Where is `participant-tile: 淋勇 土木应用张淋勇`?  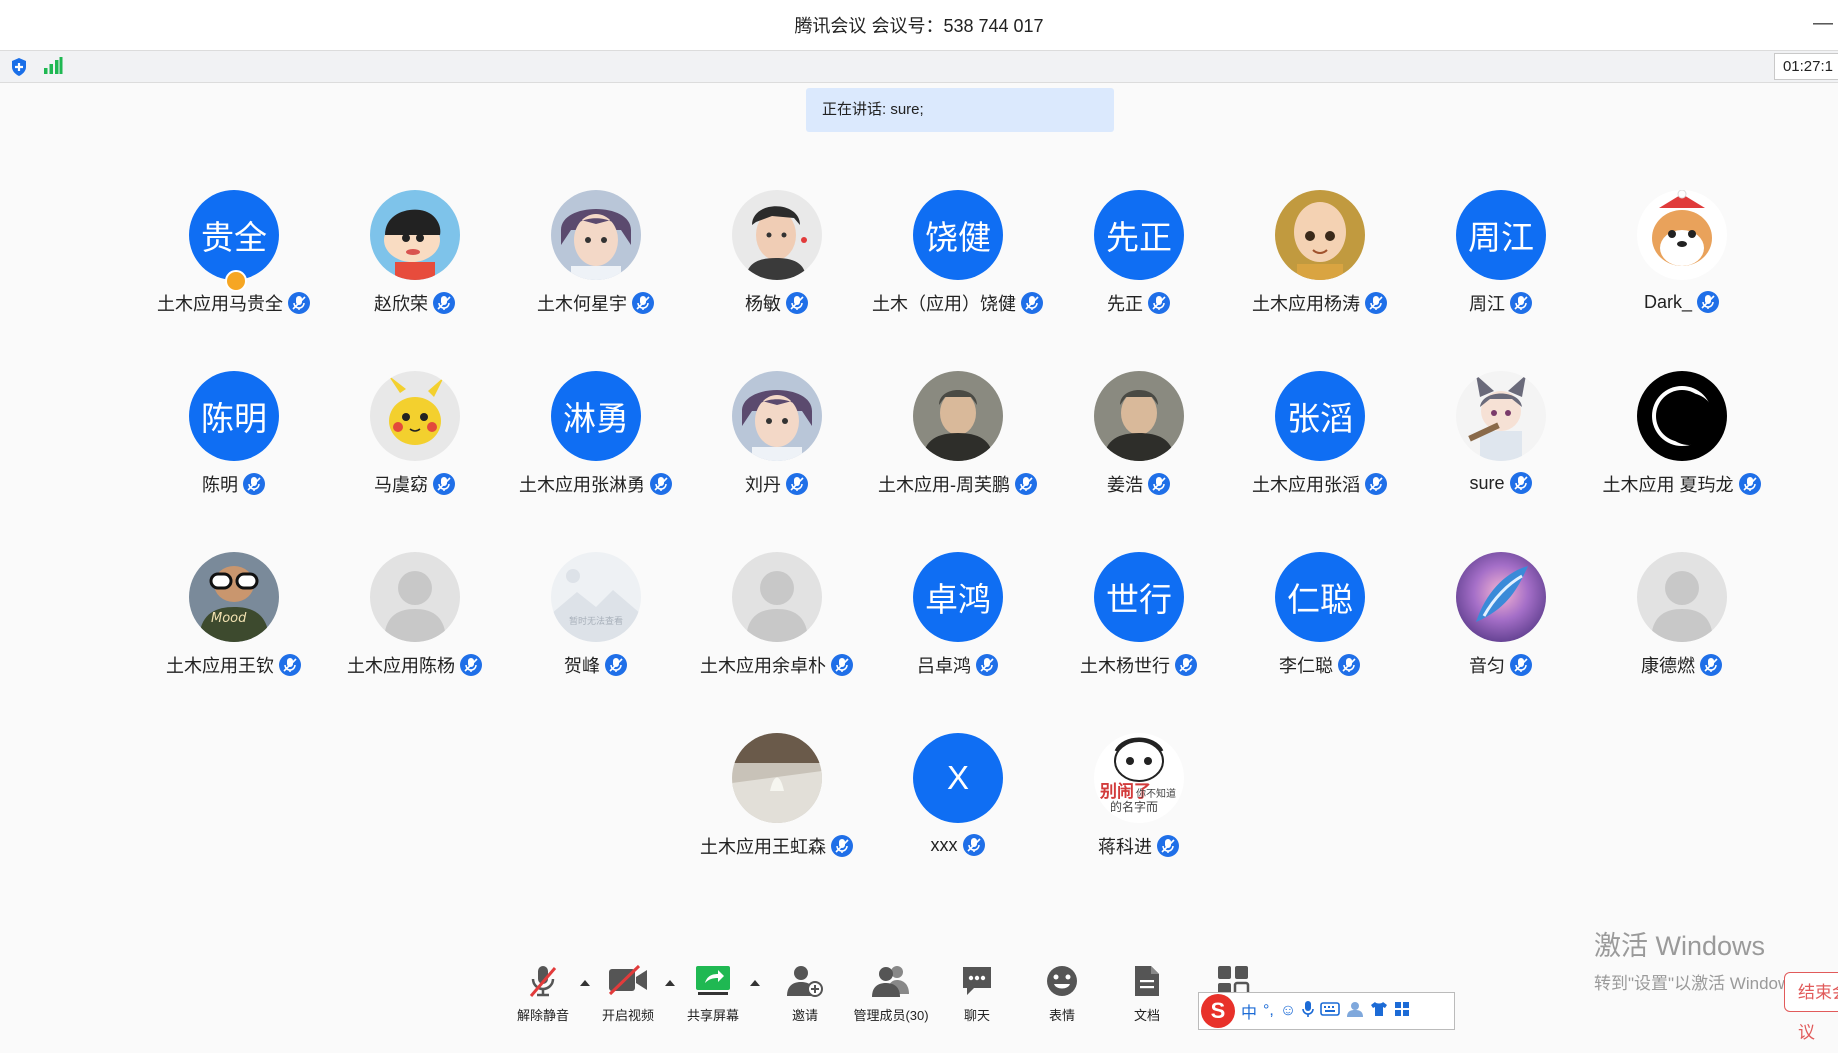 participant-tile: 淋勇 土木应用张淋勇 is located at coordinates (596, 451).